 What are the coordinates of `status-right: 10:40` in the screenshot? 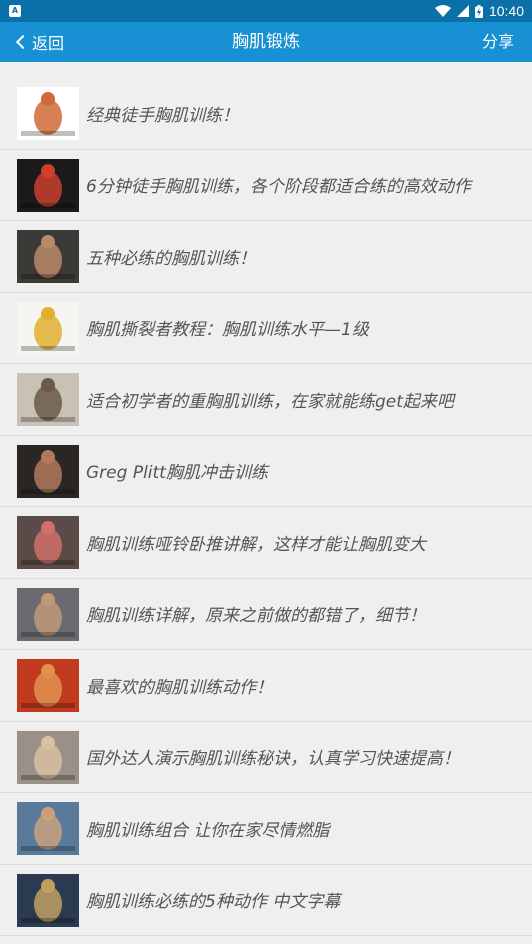 It's located at (479, 11).